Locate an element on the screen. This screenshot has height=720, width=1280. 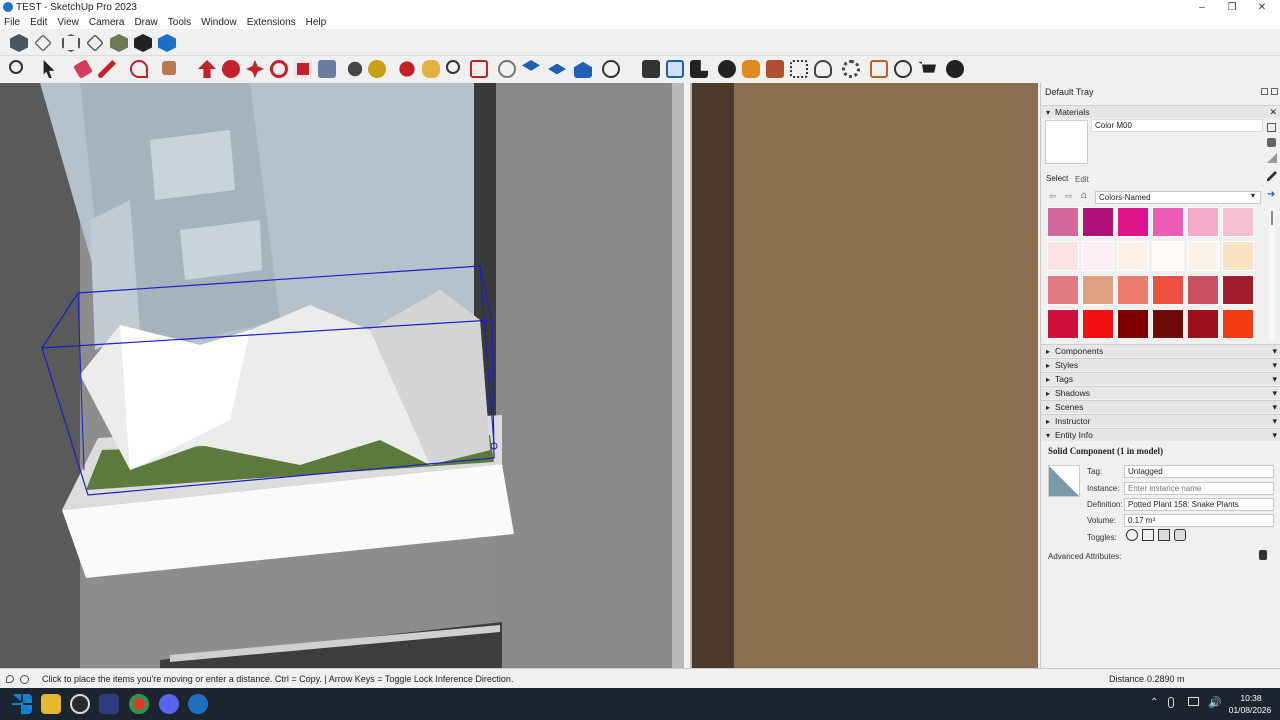
zoom-icon is located at coordinates (453, 67).